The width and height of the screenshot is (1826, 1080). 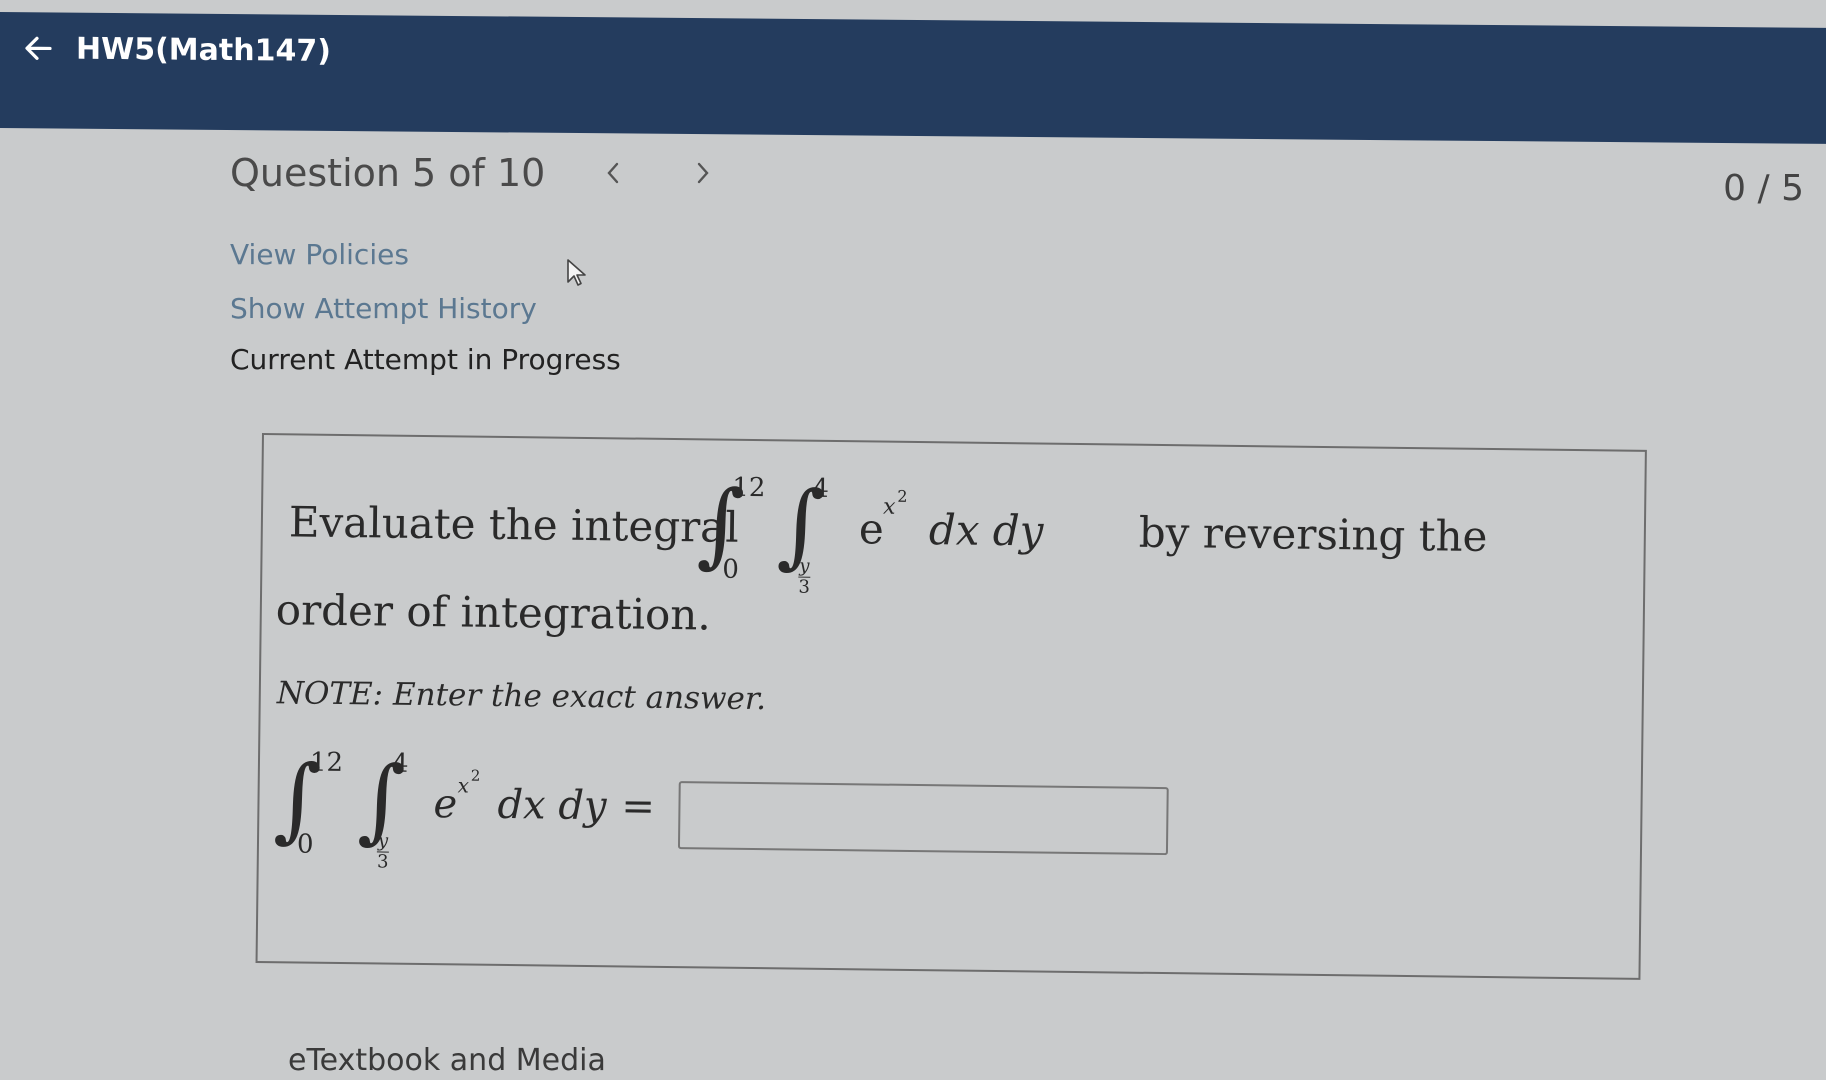 I want to click on arrow-left-icon, so click(x=38, y=48).